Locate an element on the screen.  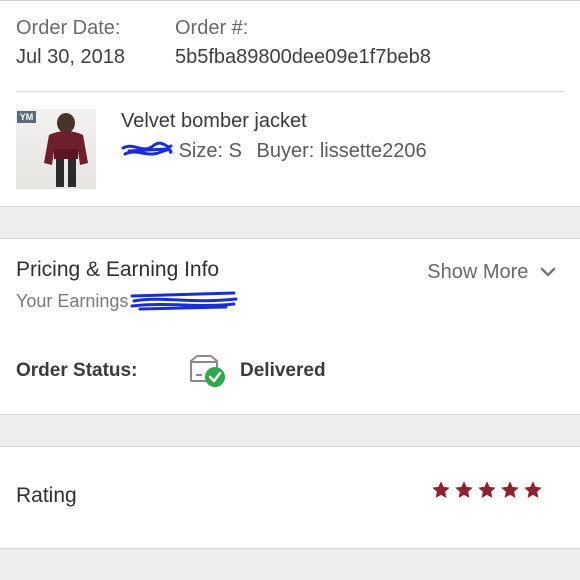
delivered-package-icon is located at coordinates (207, 371).